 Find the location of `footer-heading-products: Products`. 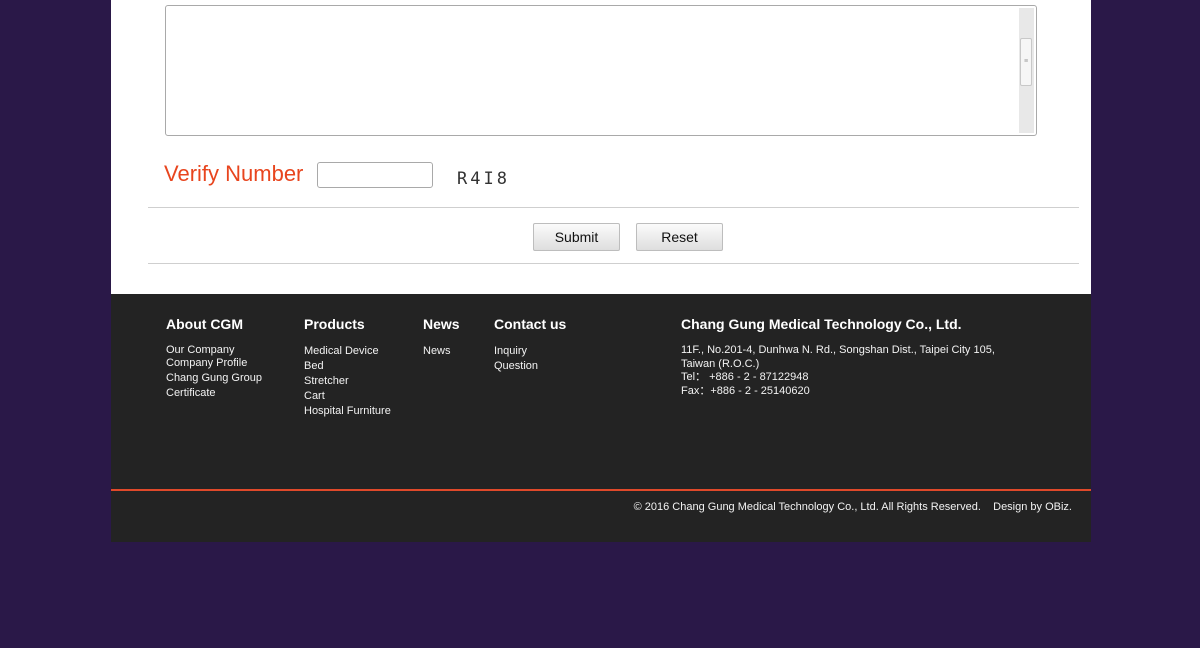

footer-heading-products: Products is located at coordinates (334, 324).